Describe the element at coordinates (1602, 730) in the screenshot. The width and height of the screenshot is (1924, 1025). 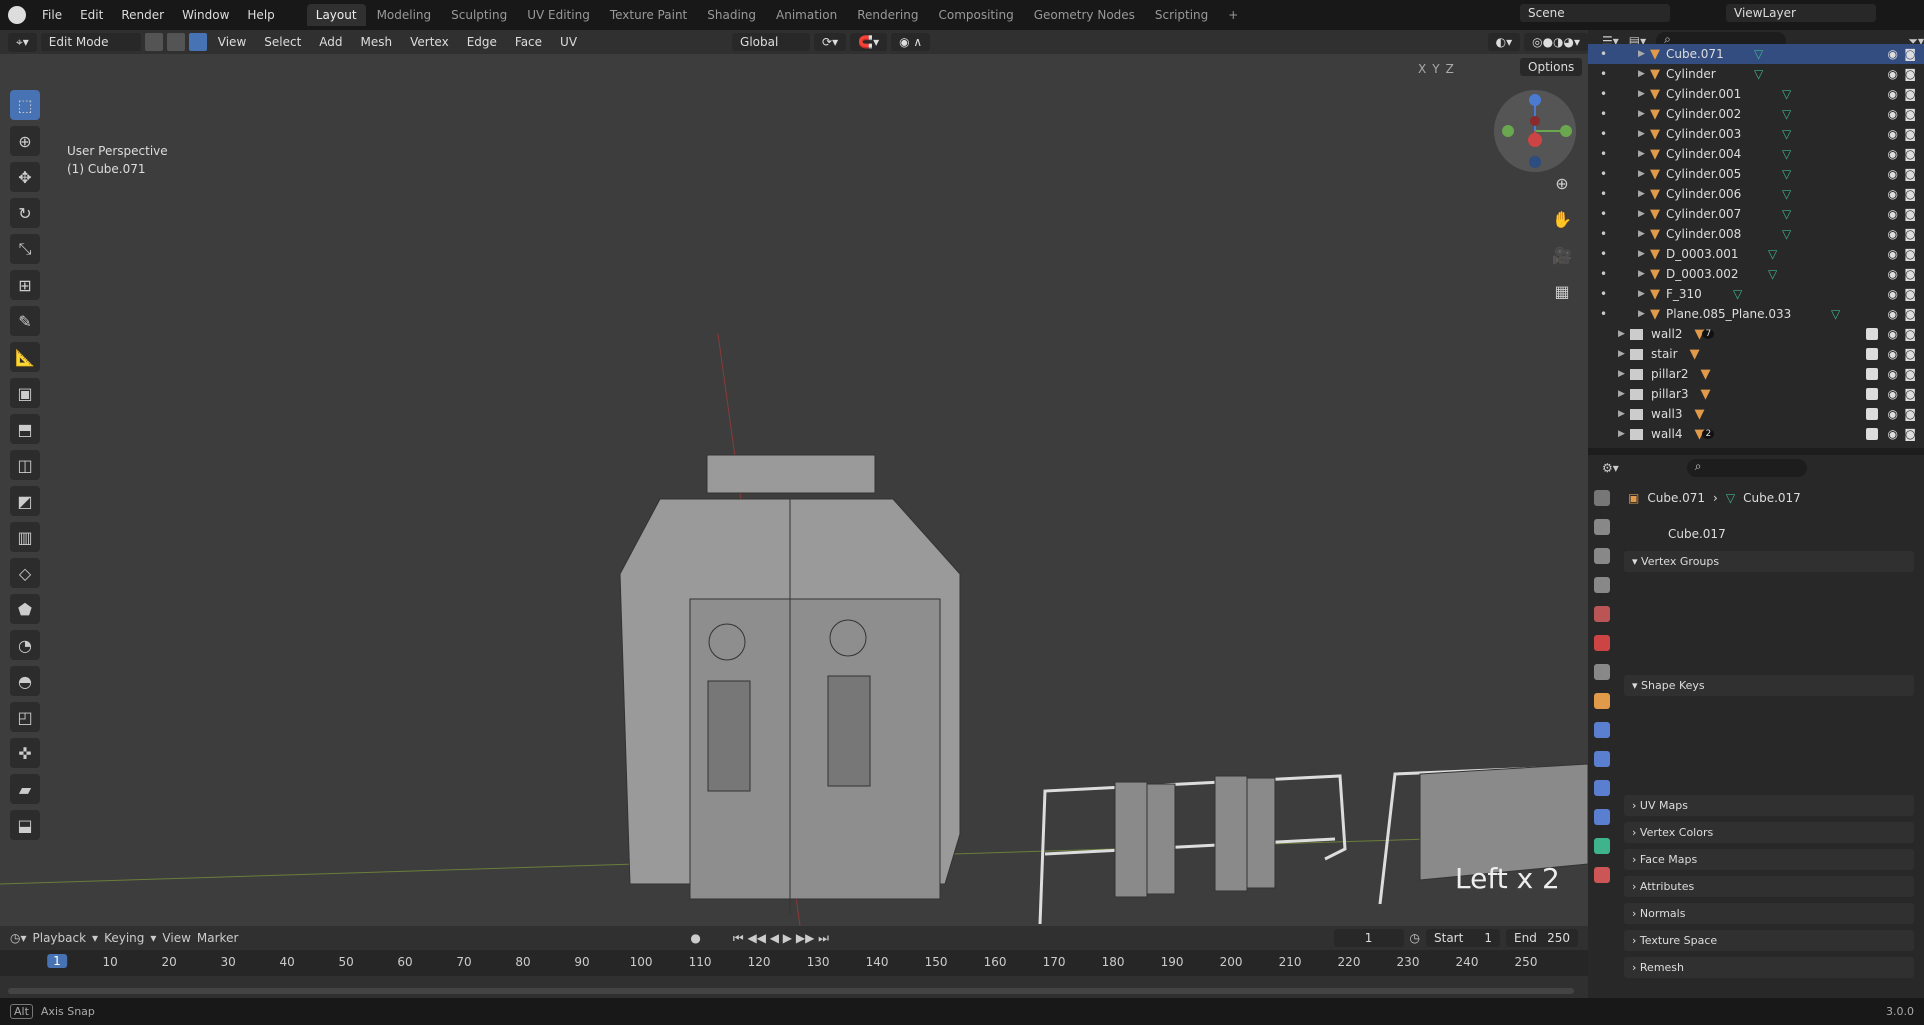
I see `modifier-tab-icon` at that location.